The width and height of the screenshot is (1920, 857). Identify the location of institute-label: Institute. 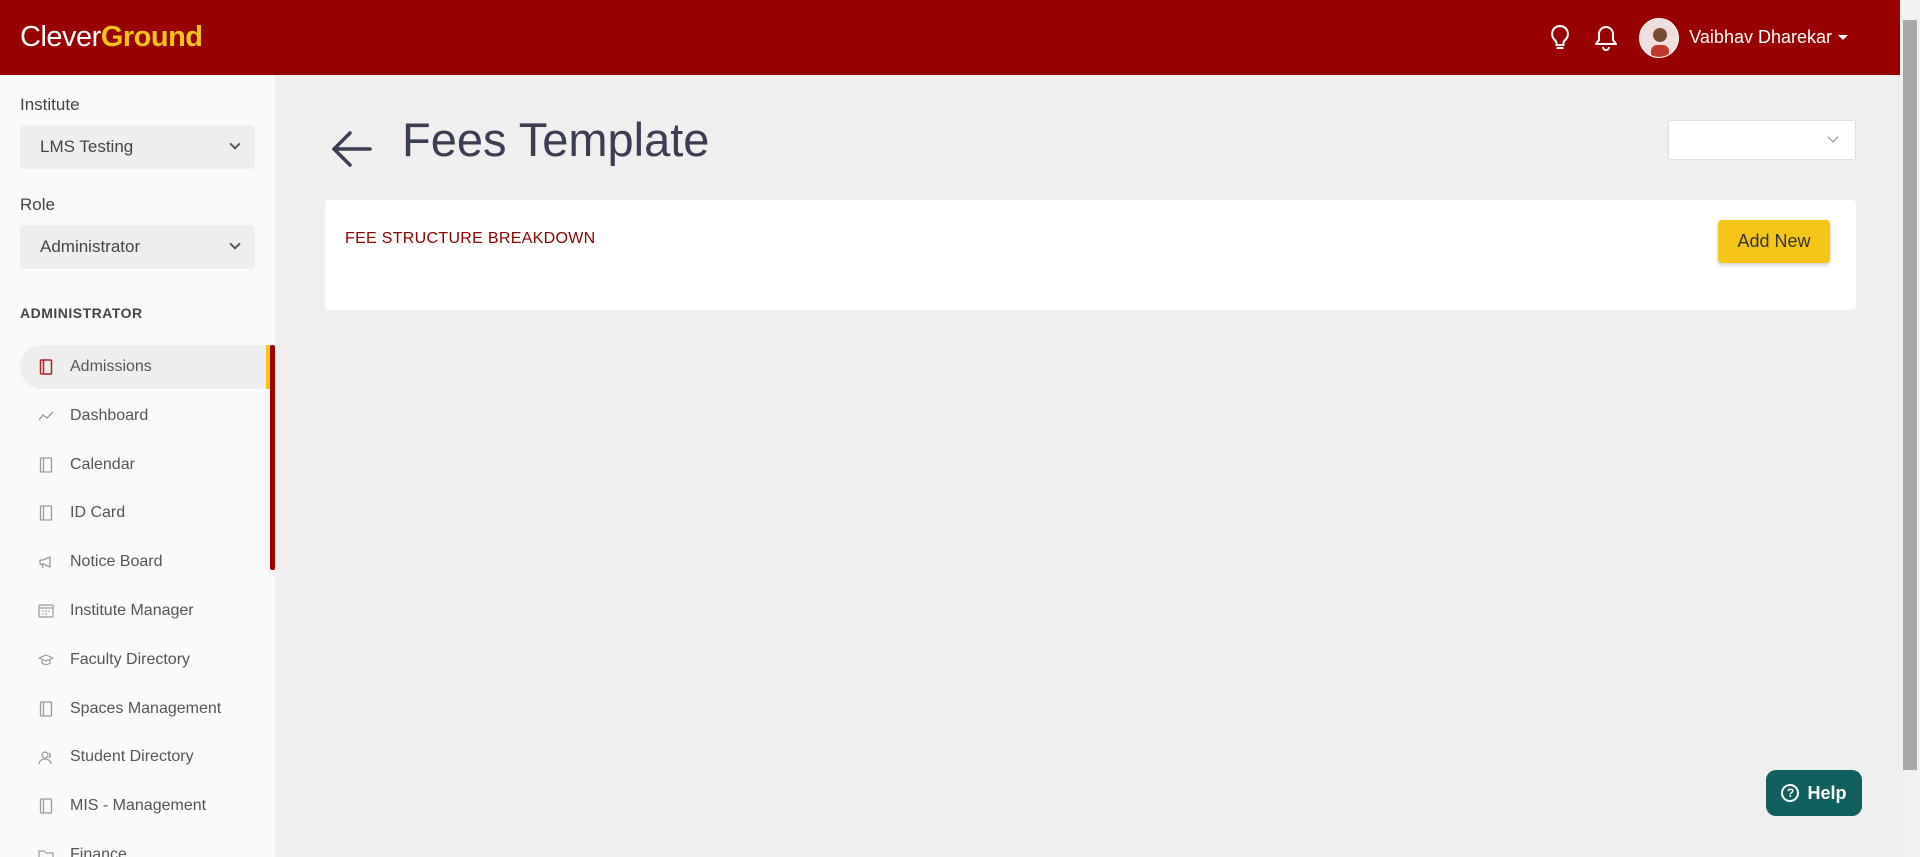
(50, 104).